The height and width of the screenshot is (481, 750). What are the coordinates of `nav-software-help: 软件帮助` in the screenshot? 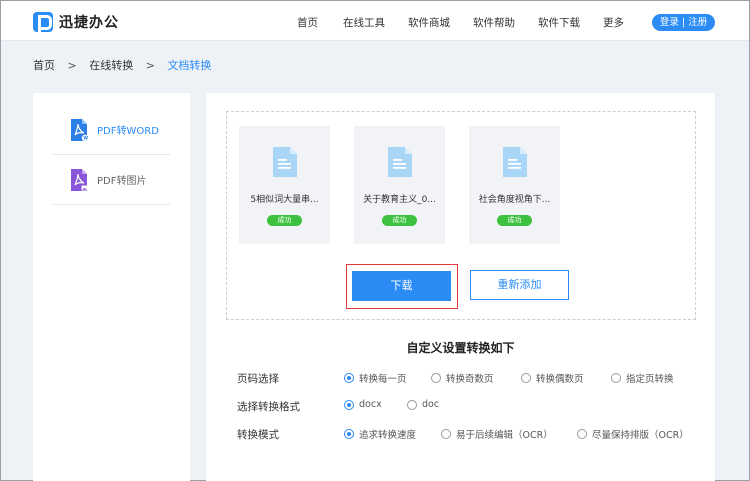 It's located at (494, 22).